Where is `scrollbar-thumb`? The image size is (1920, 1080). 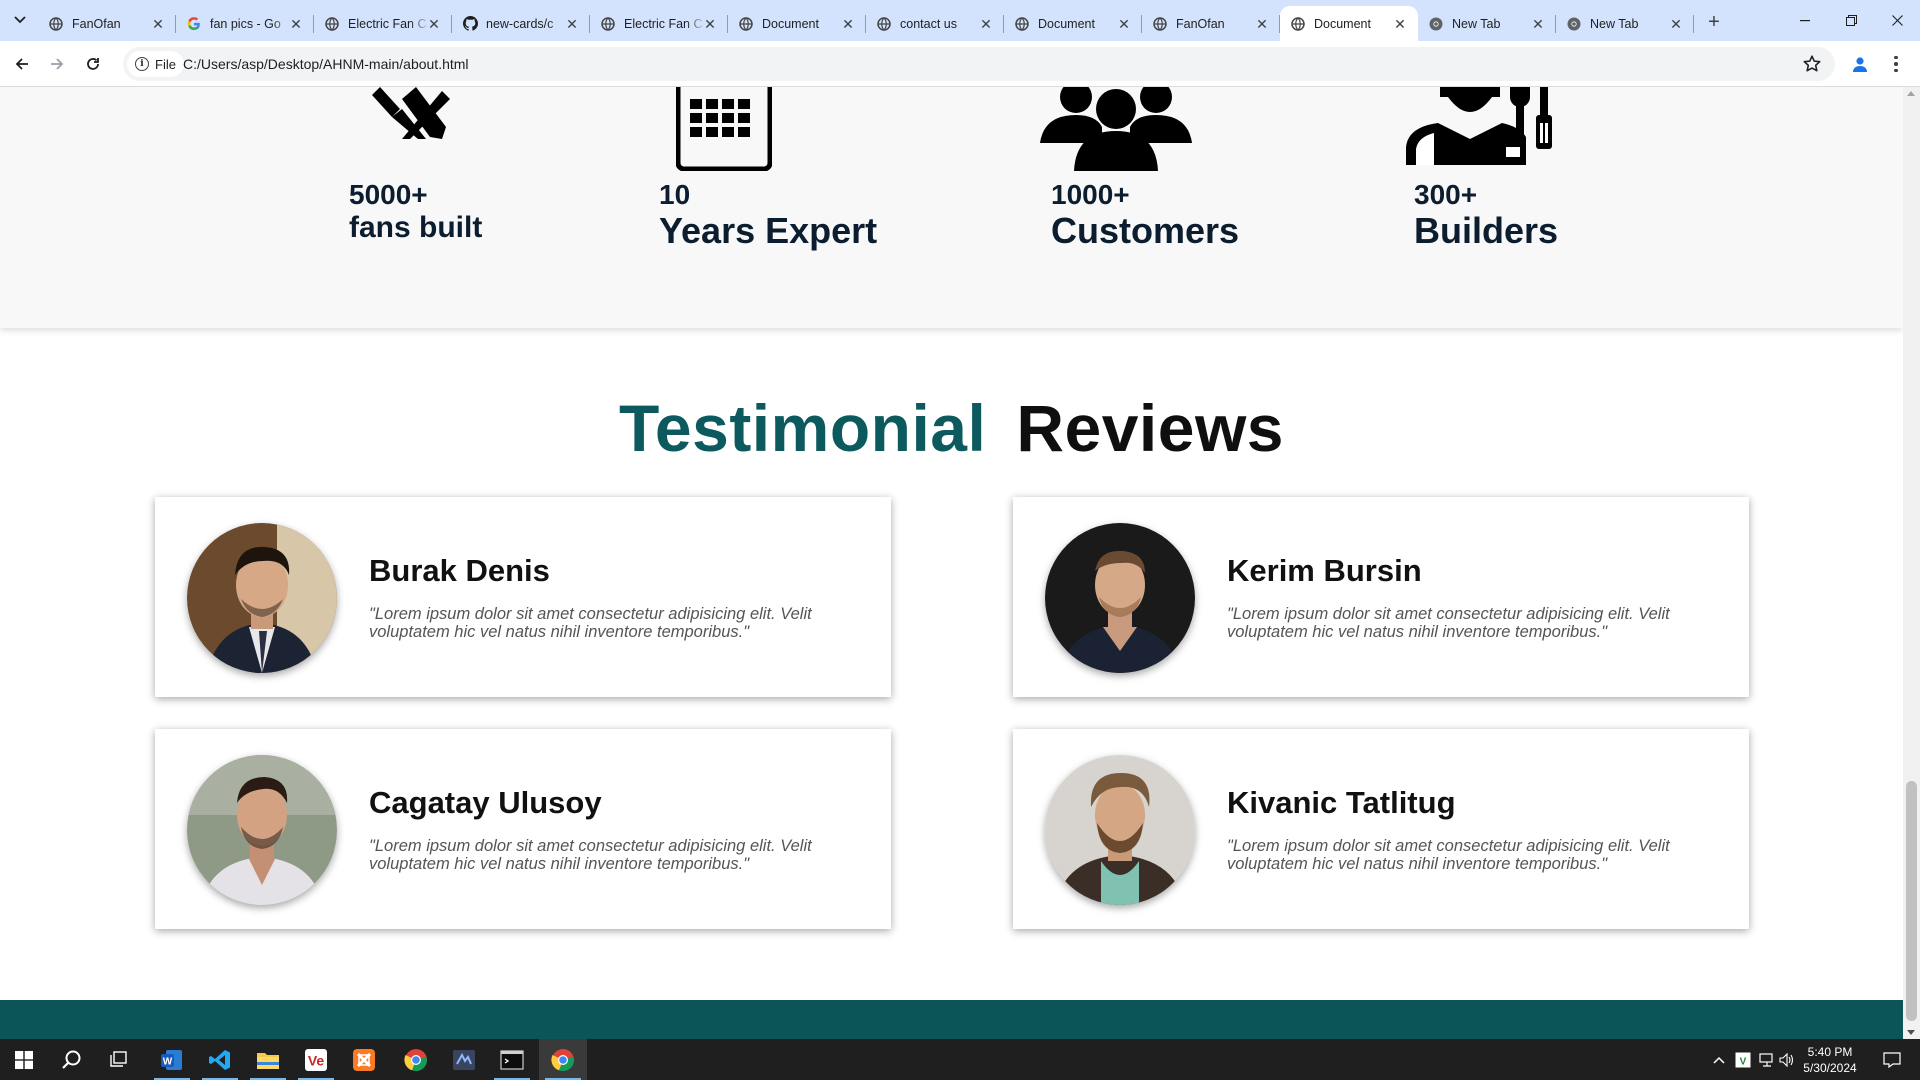
scrollbar-thumb is located at coordinates (1911, 901).